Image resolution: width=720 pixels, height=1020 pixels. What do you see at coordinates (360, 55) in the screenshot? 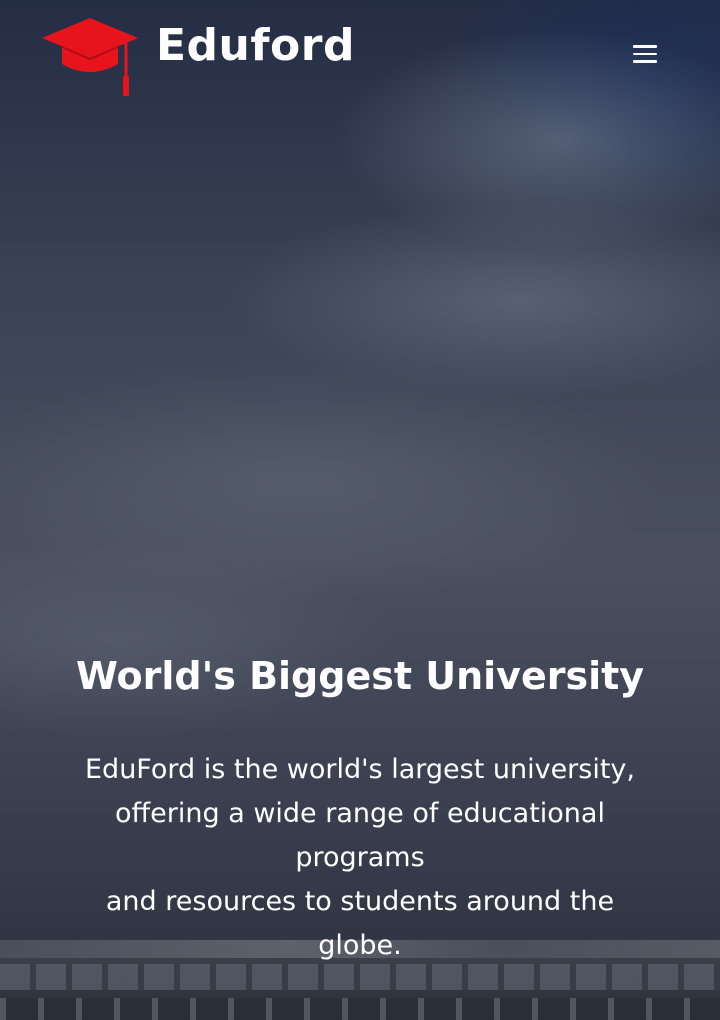
I see `site-header: Eduford` at bounding box center [360, 55].